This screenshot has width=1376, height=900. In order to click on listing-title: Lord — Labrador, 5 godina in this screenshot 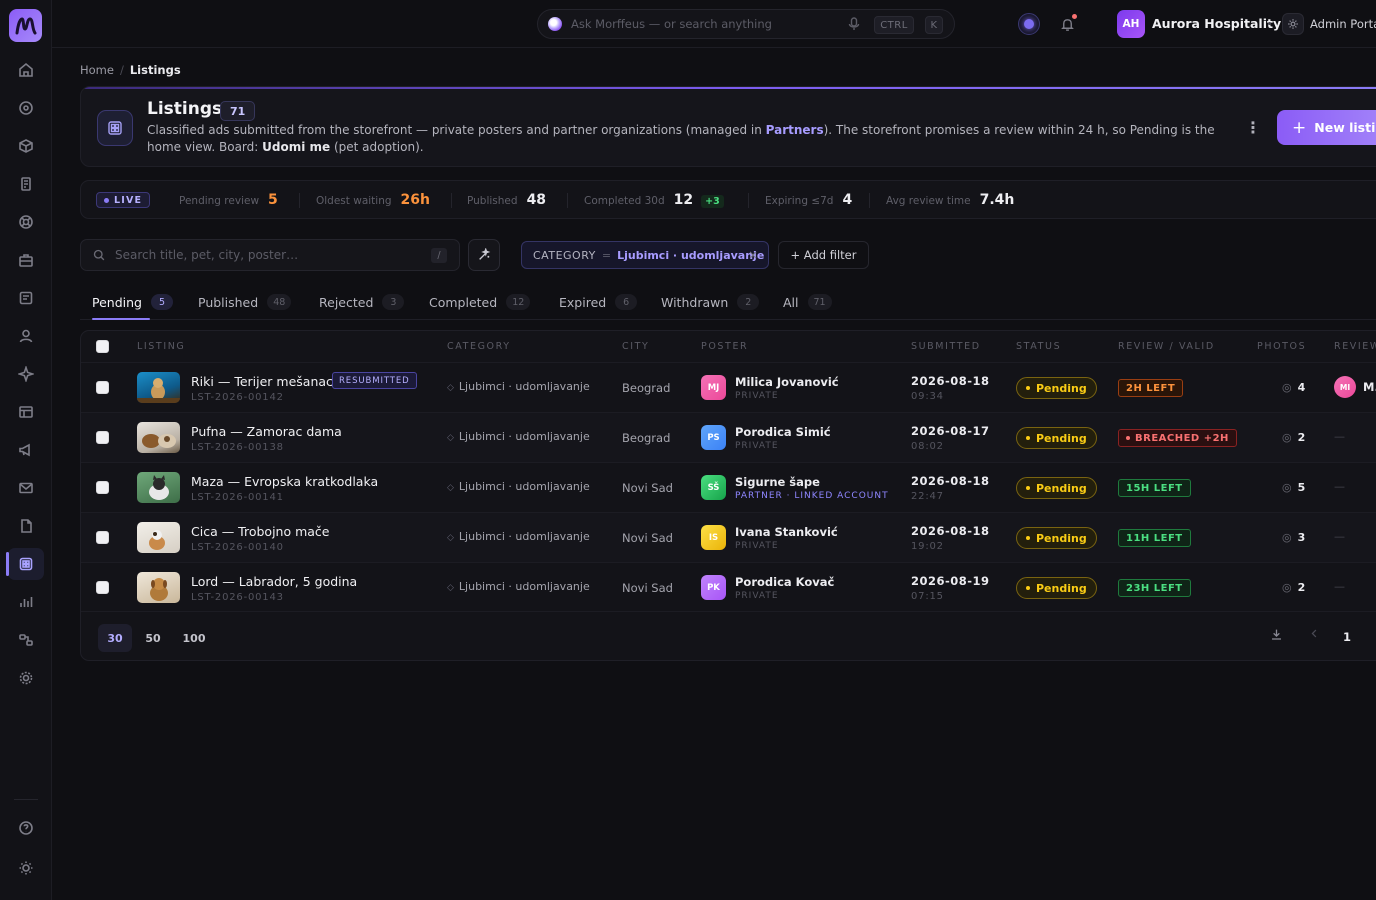, I will do `click(274, 581)`.